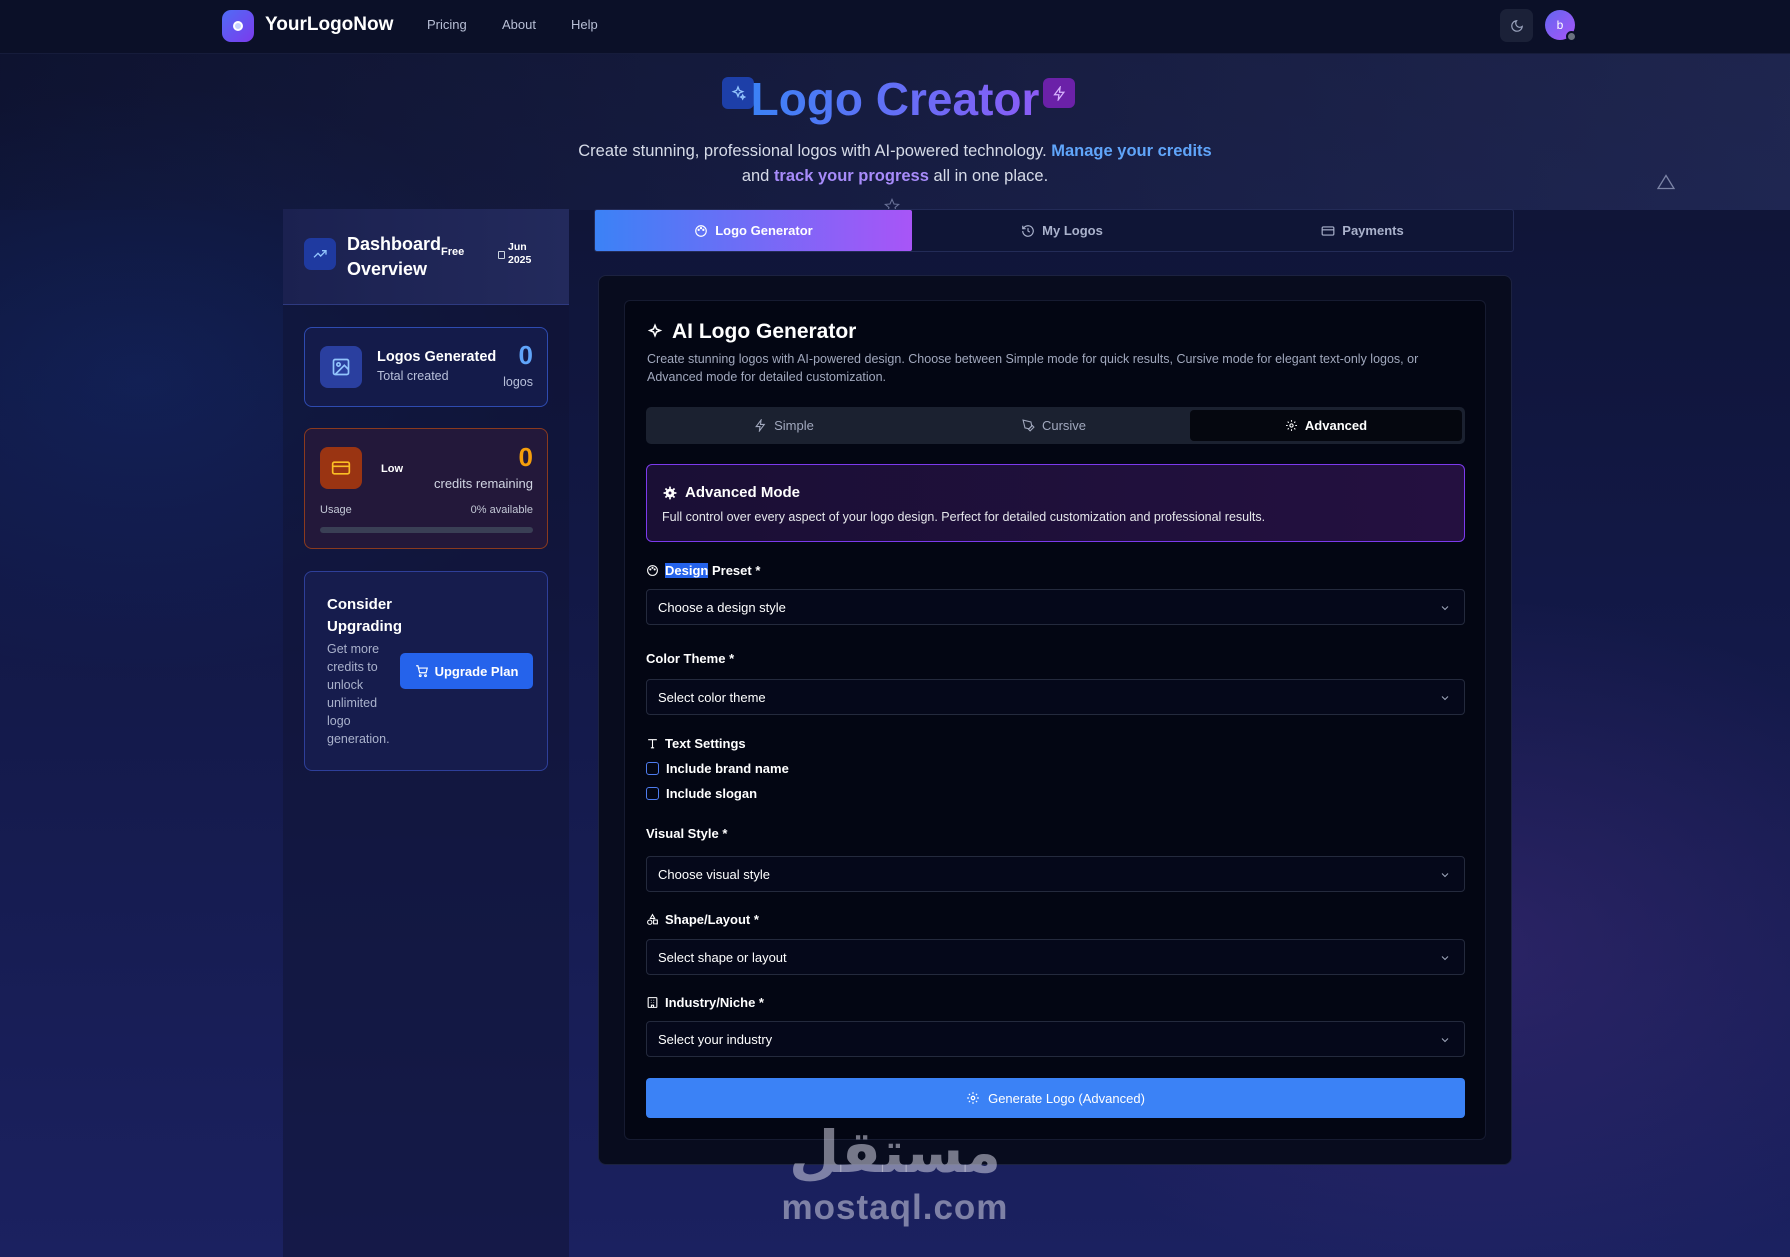 This screenshot has height=1257, width=1790. What do you see at coordinates (851, 176) in the screenshot?
I see `track-progress-link: track your progress` at bounding box center [851, 176].